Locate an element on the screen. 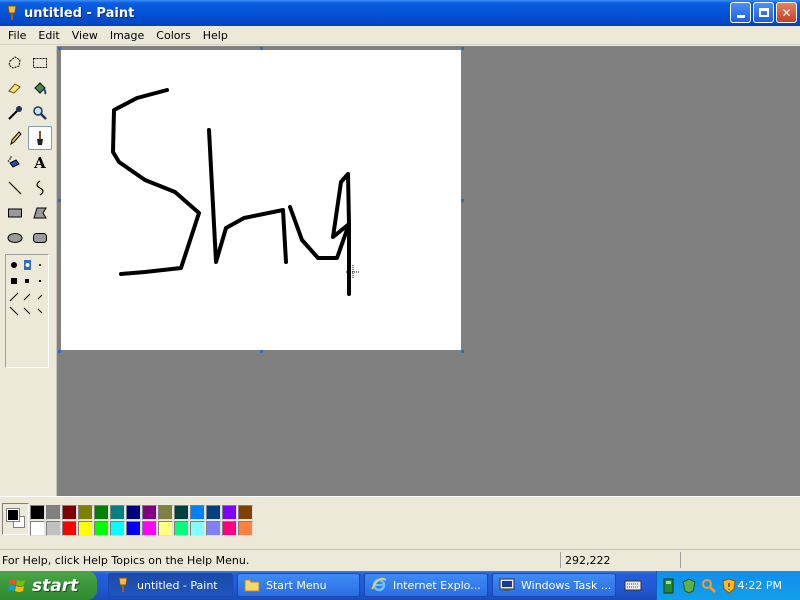 This screenshot has height=600, width=800. curve-icon is located at coordinates (40, 188).